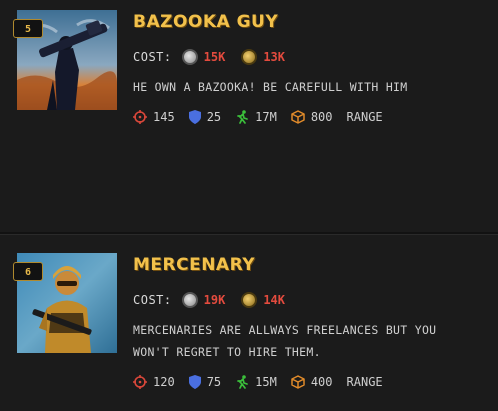  What do you see at coordinates (321, 117) in the screenshot?
I see `capacity-value: 800` at bounding box center [321, 117].